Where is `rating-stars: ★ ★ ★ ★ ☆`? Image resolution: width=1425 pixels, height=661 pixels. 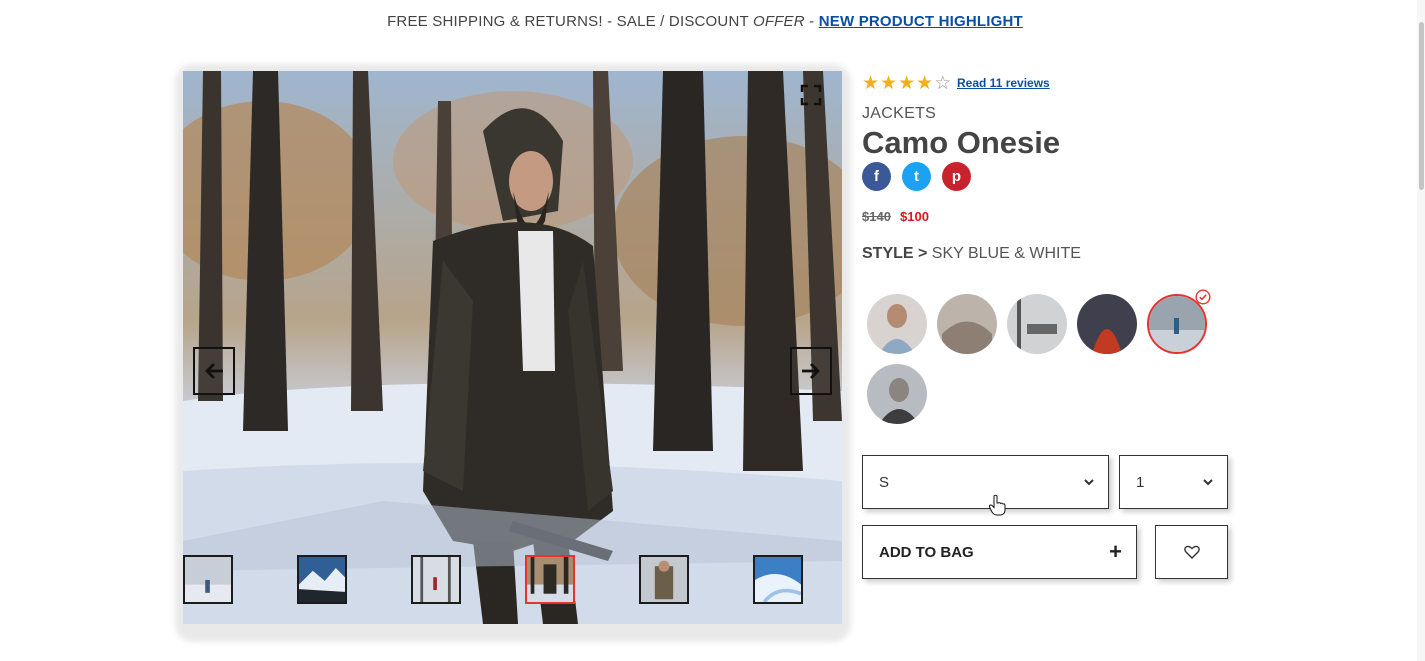 rating-stars: ★ ★ ★ ★ ☆ is located at coordinates (906, 83).